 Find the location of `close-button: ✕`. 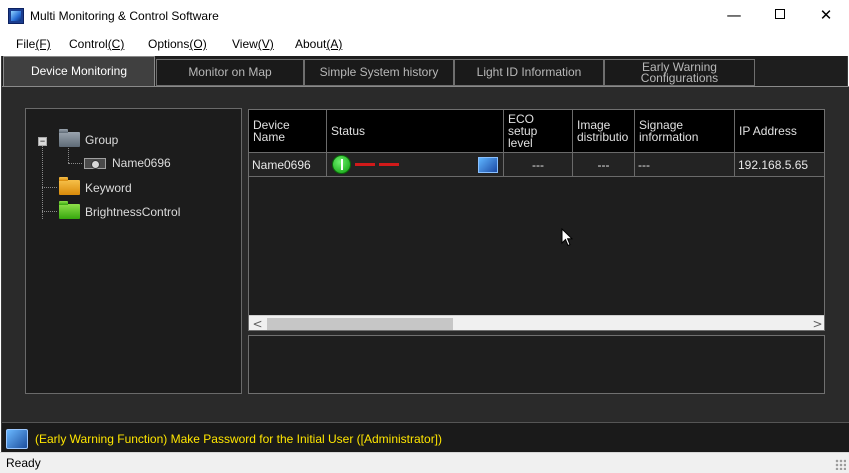

close-button: ✕ is located at coordinates (826, 16).